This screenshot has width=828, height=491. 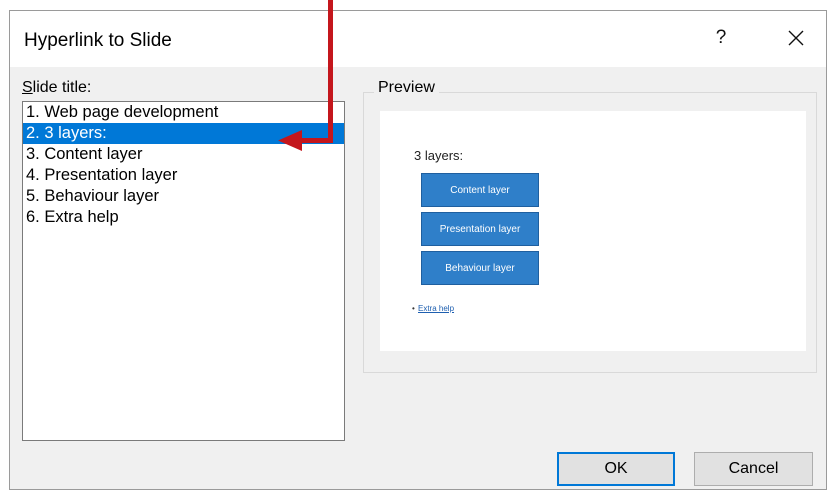 I want to click on list-item-selected: 2. 3 layers:, so click(x=183, y=133).